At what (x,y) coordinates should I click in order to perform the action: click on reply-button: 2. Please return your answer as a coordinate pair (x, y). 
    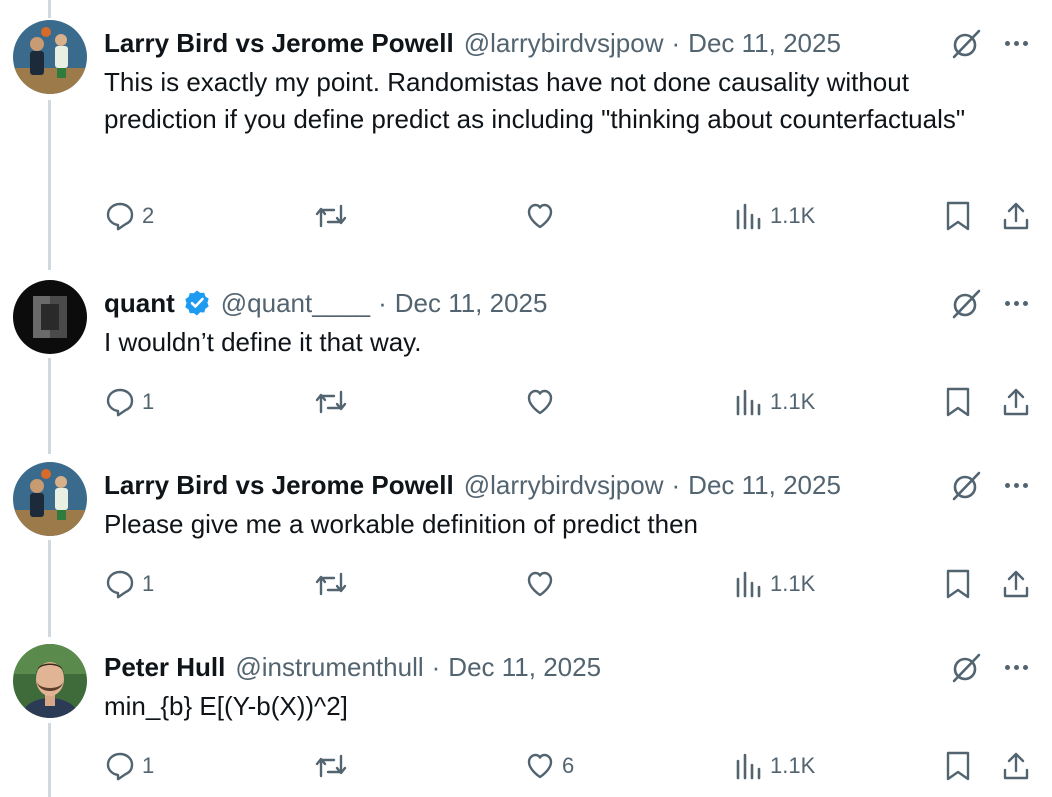
    Looking at the image, I should click on (129, 216).